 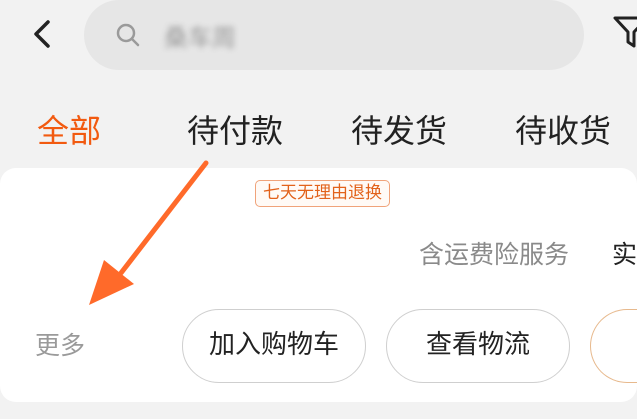 What do you see at coordinates (69, 131) in the screenshot?
I see `tab-all: 全部` at bounding box center [69, 131].